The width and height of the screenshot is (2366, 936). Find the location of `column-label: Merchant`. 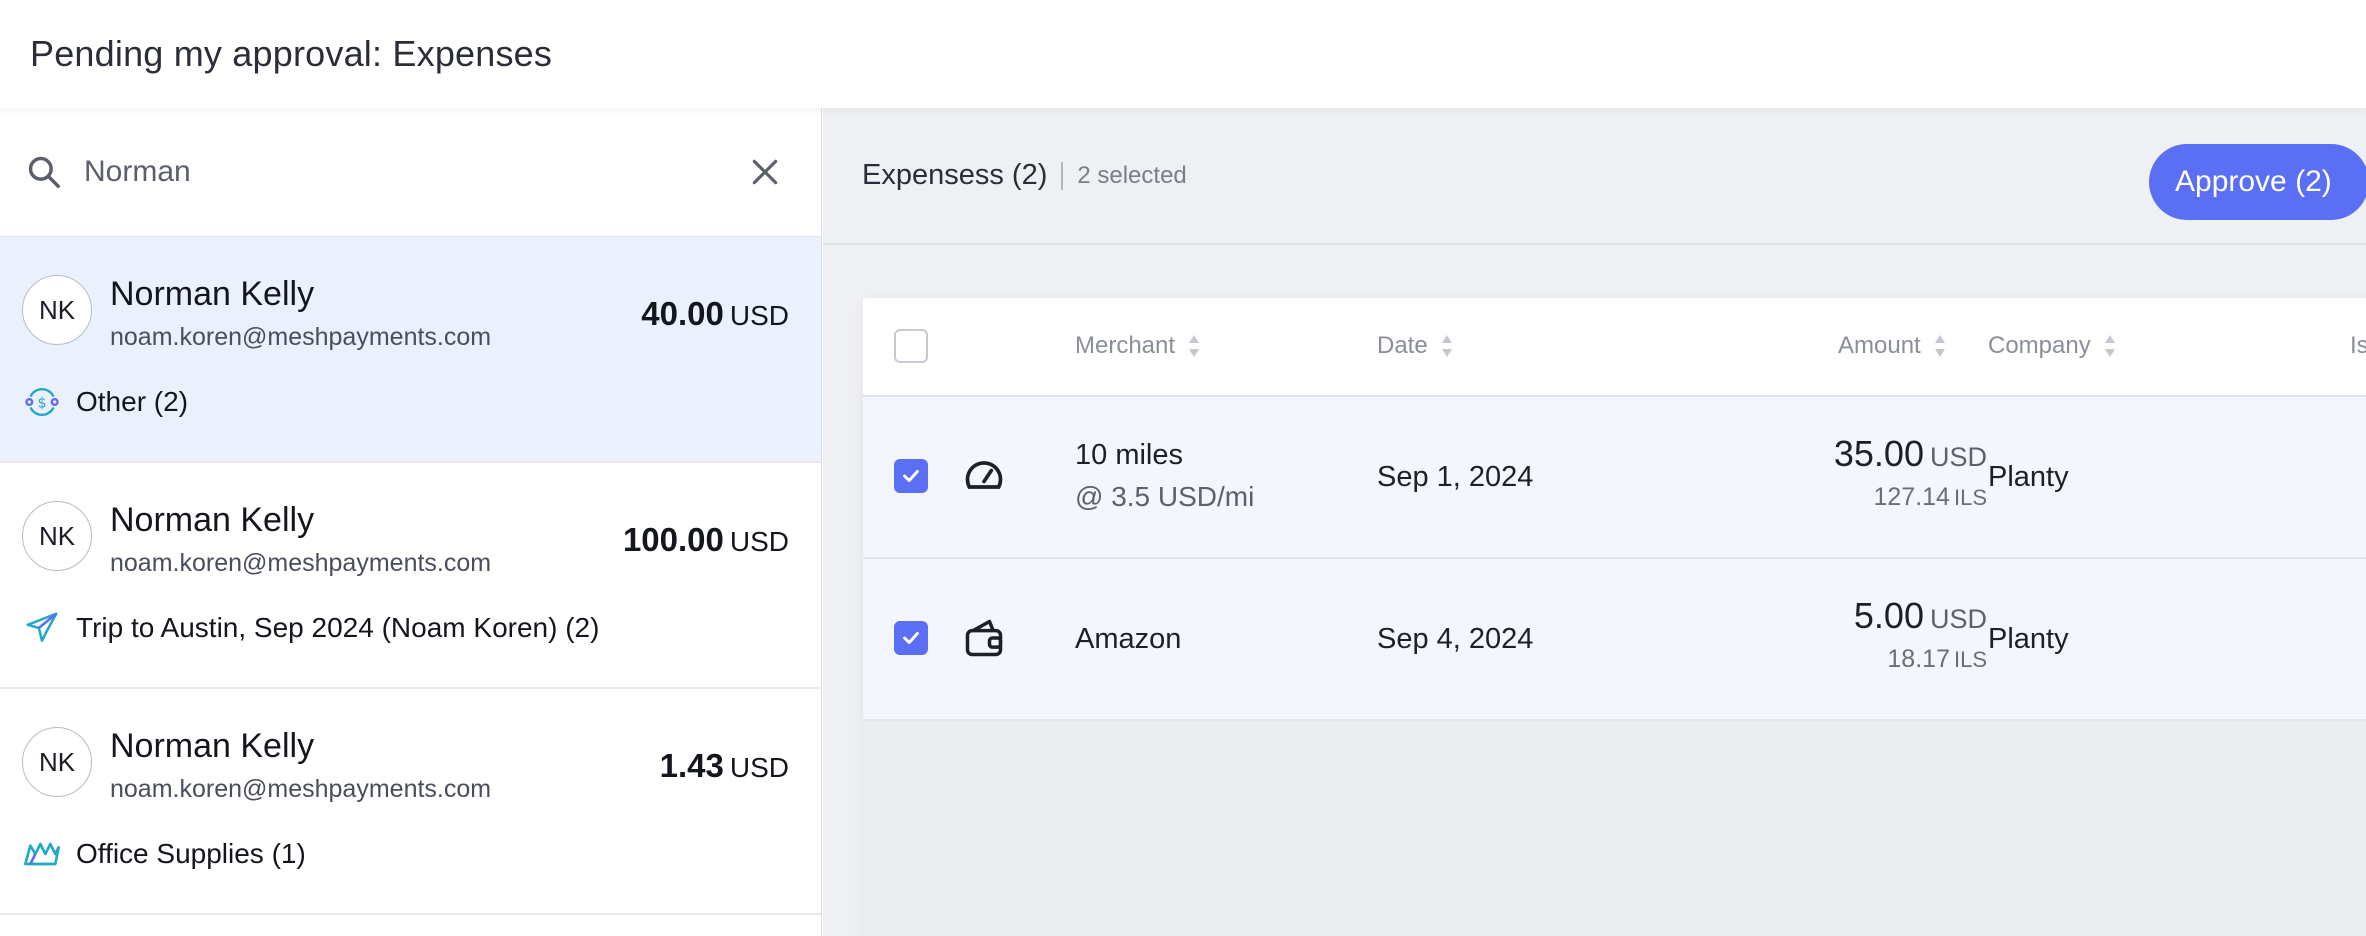

column-label: Merchant is located at coordinates (1125, 345).